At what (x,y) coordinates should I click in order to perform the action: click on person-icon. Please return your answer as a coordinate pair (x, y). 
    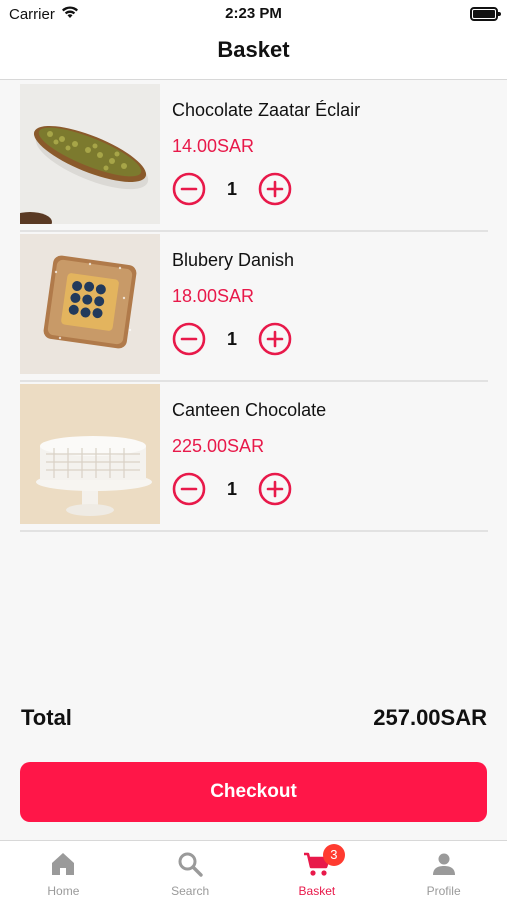
    Looking at the image, I should click on (444, 864).